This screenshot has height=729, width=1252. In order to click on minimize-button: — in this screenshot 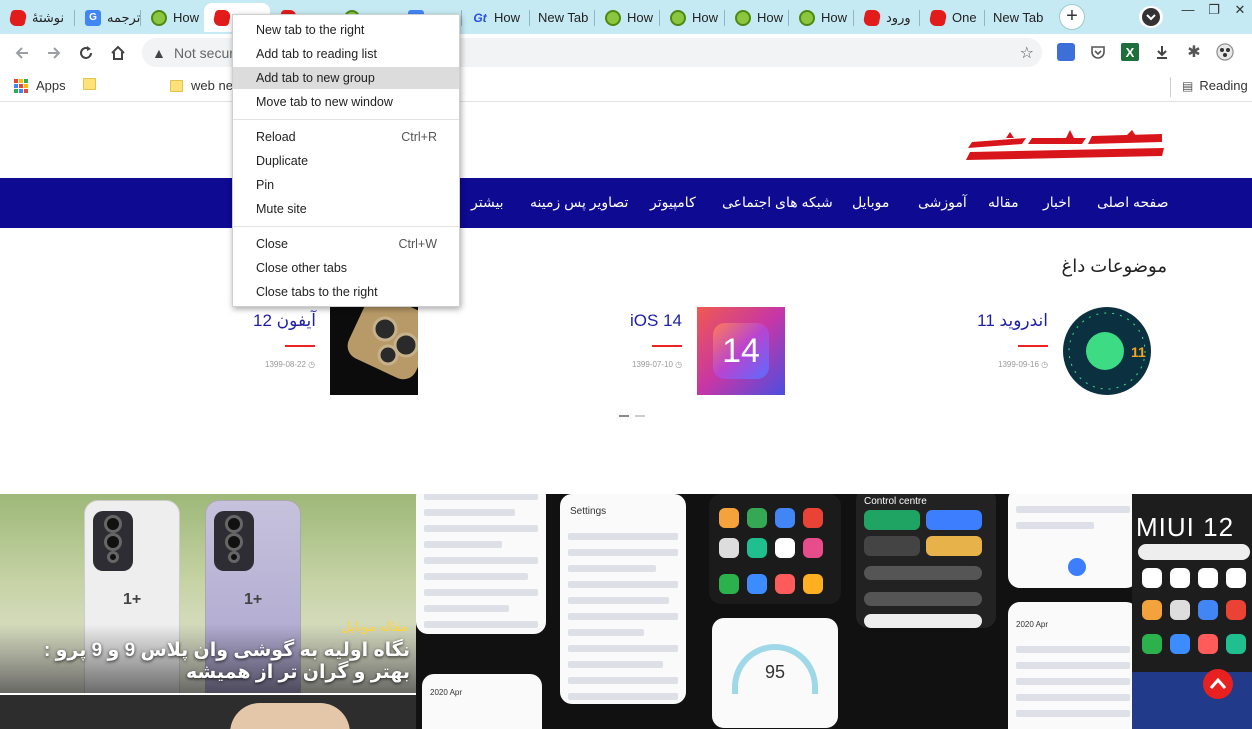, I will do `click(1188, 11)`.